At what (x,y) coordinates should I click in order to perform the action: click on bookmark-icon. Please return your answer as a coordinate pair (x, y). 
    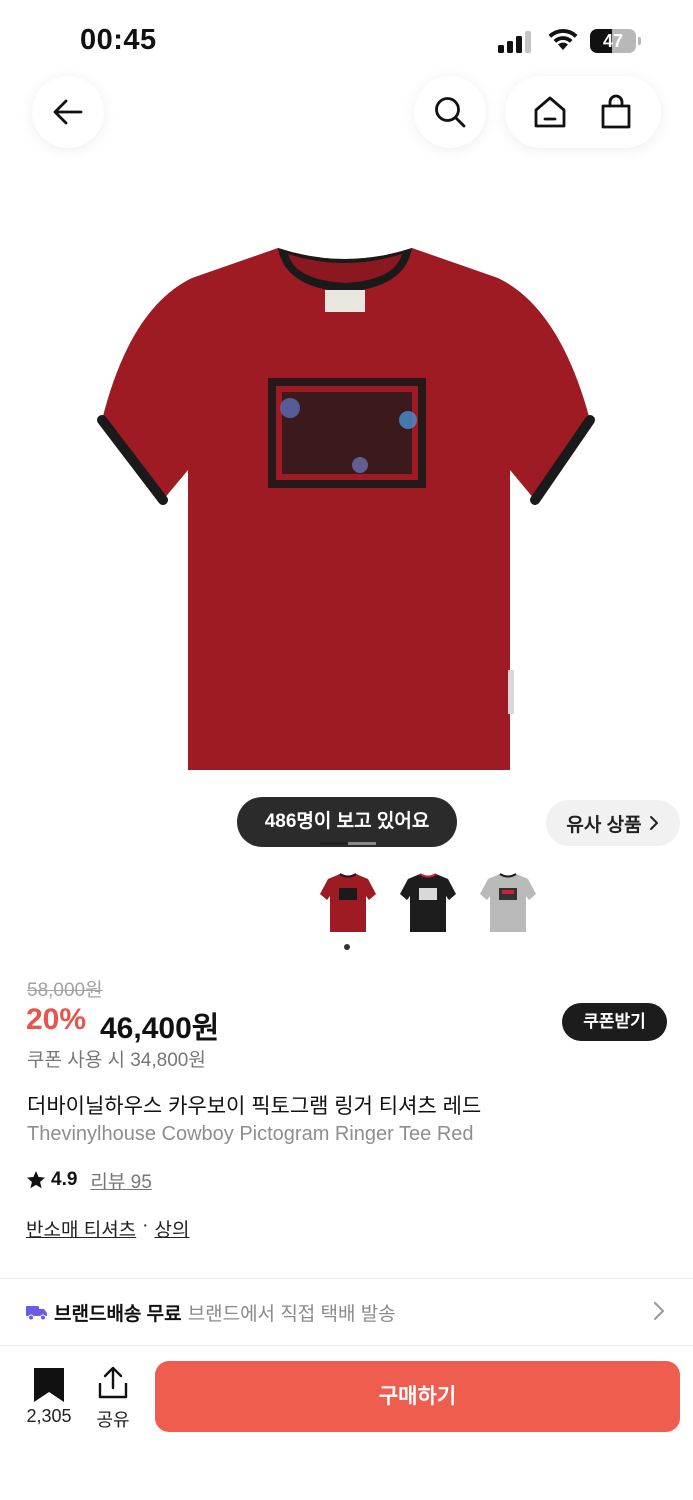
    Looking at the image, I should click on (49, 1385).